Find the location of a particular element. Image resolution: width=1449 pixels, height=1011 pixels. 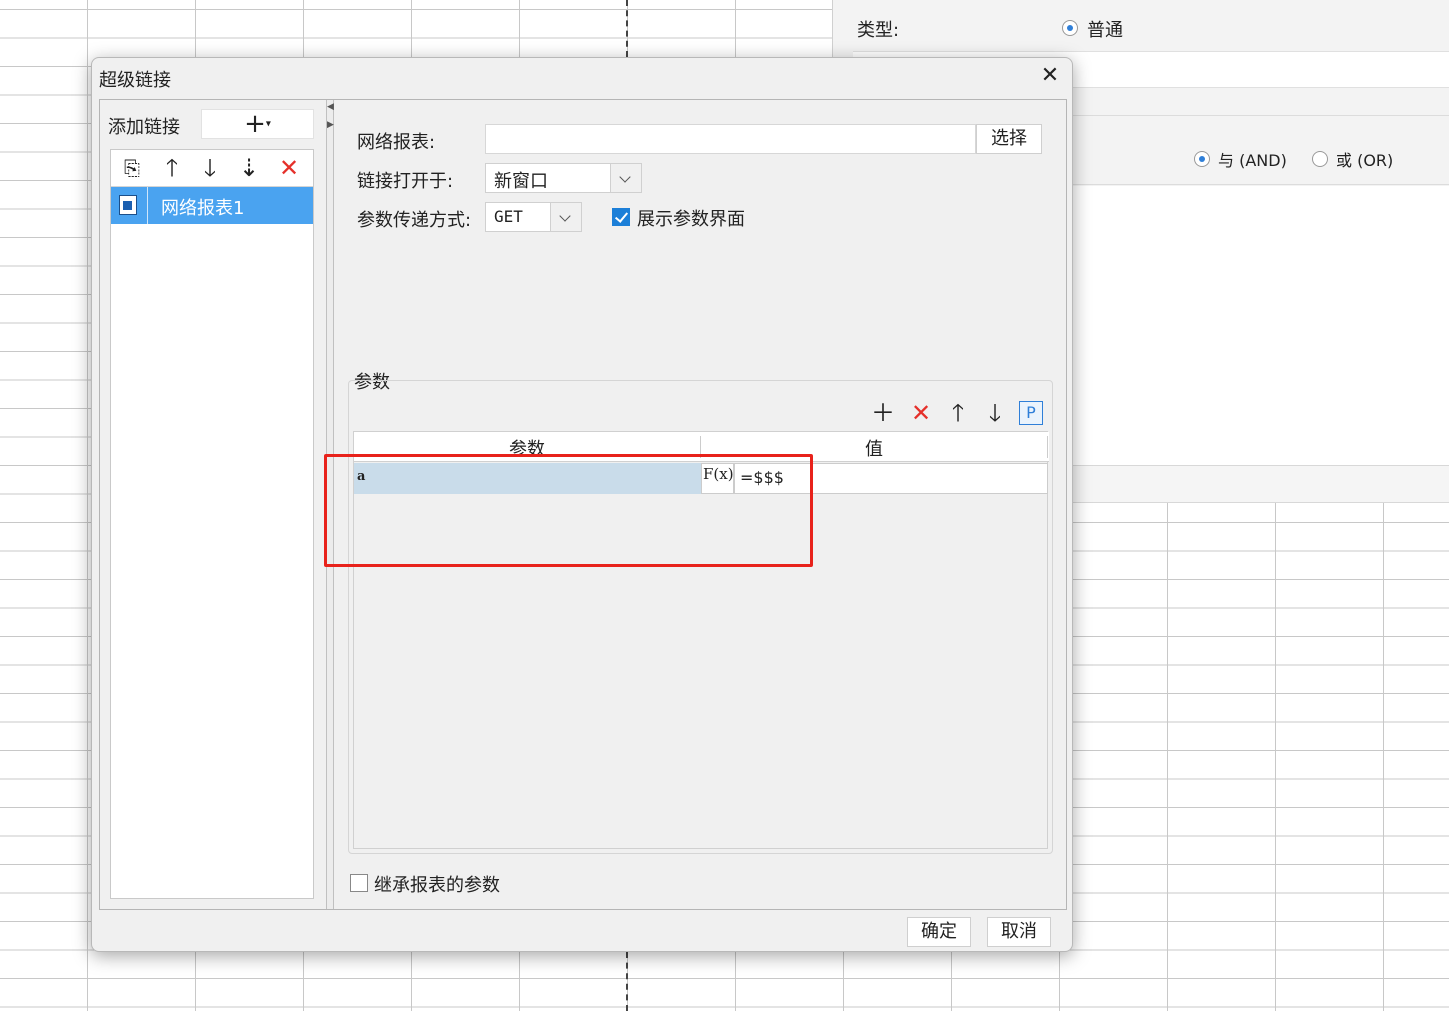

ok-button: 确定 is located at coordinates (939, 932).